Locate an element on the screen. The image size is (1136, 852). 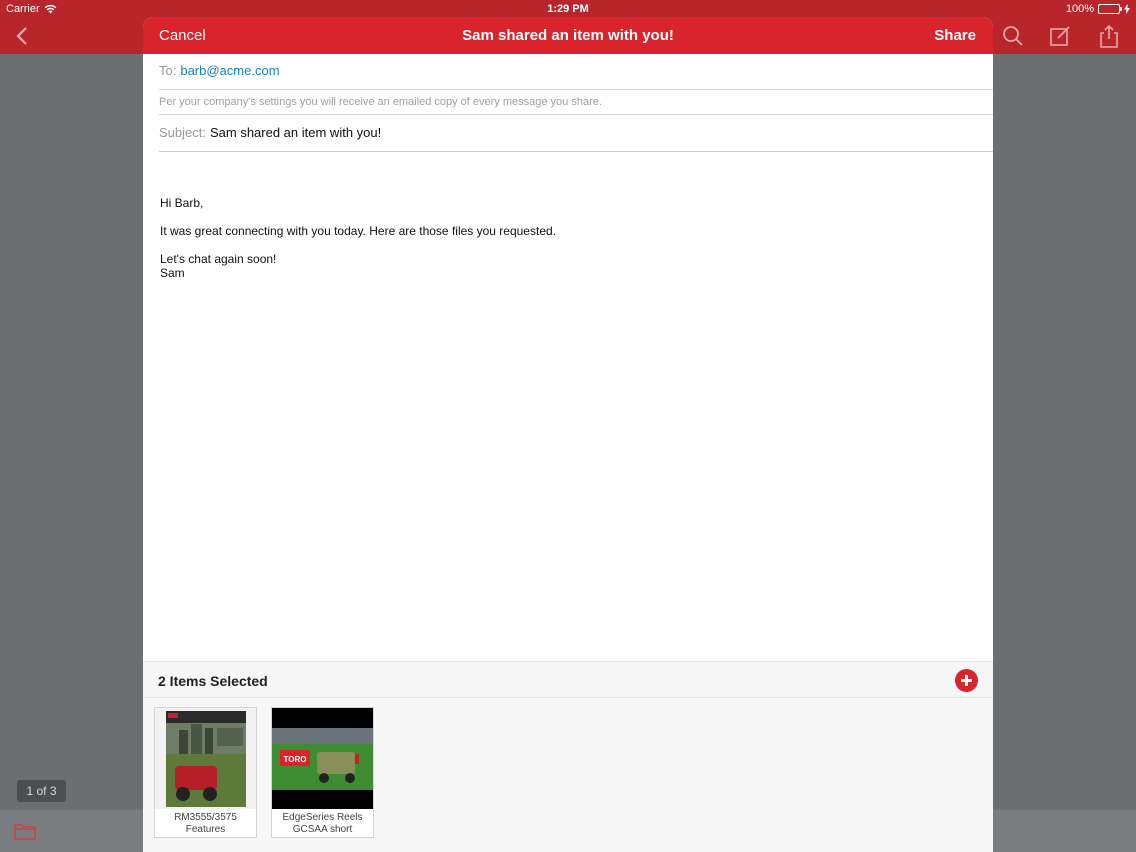
selected-item-caption: RM3555/3575 Features is located at coordinates (205, 824).